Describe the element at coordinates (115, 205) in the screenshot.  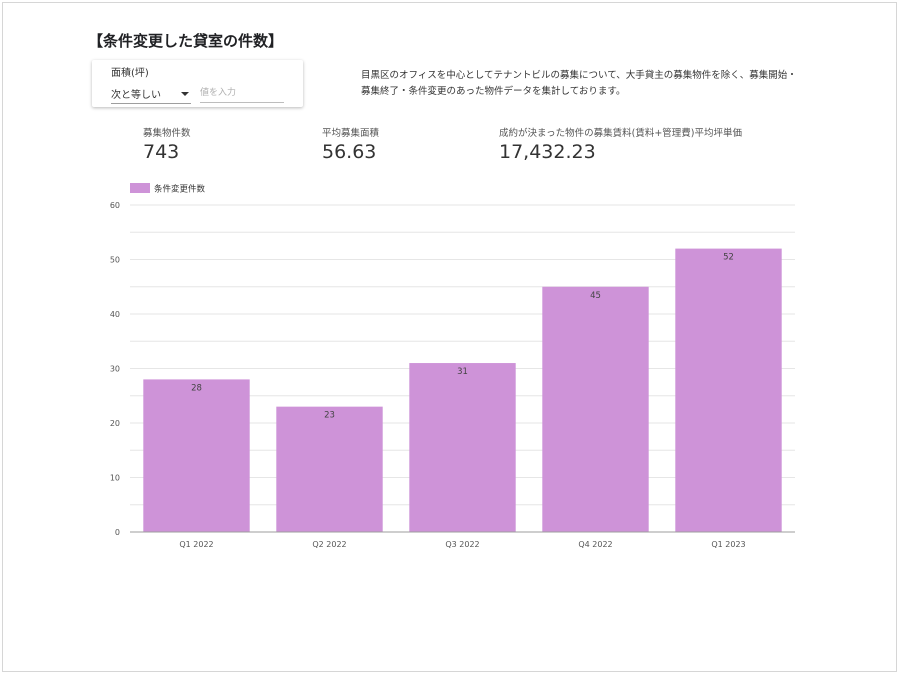
I see `y-tick-label: 60` at that location.